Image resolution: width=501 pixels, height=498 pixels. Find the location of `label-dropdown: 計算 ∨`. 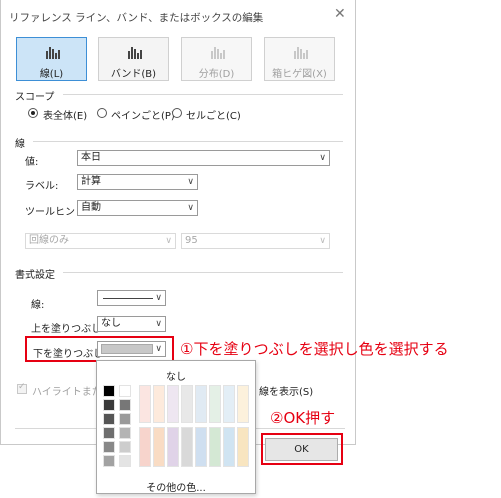

label-dropdown: 計算 ∨ is located at coordinates (137, 182).